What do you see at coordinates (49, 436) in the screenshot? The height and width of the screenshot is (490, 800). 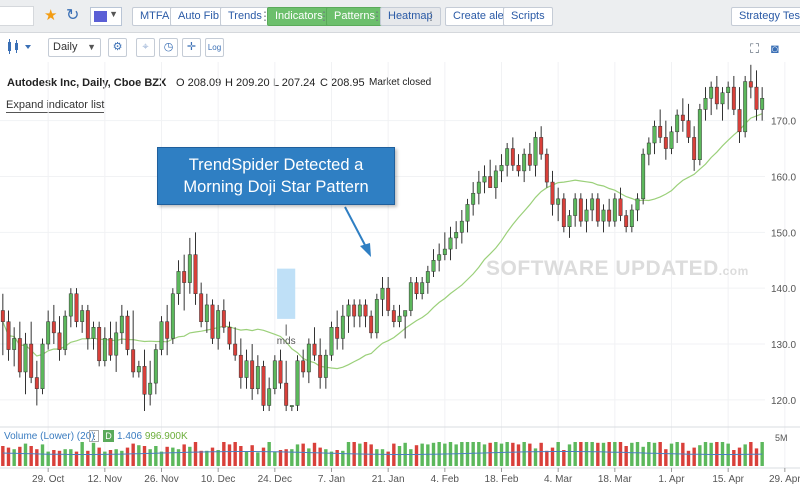 I see `volume-label: Volume (Lower) (20)` at bounding box center [49, 436].